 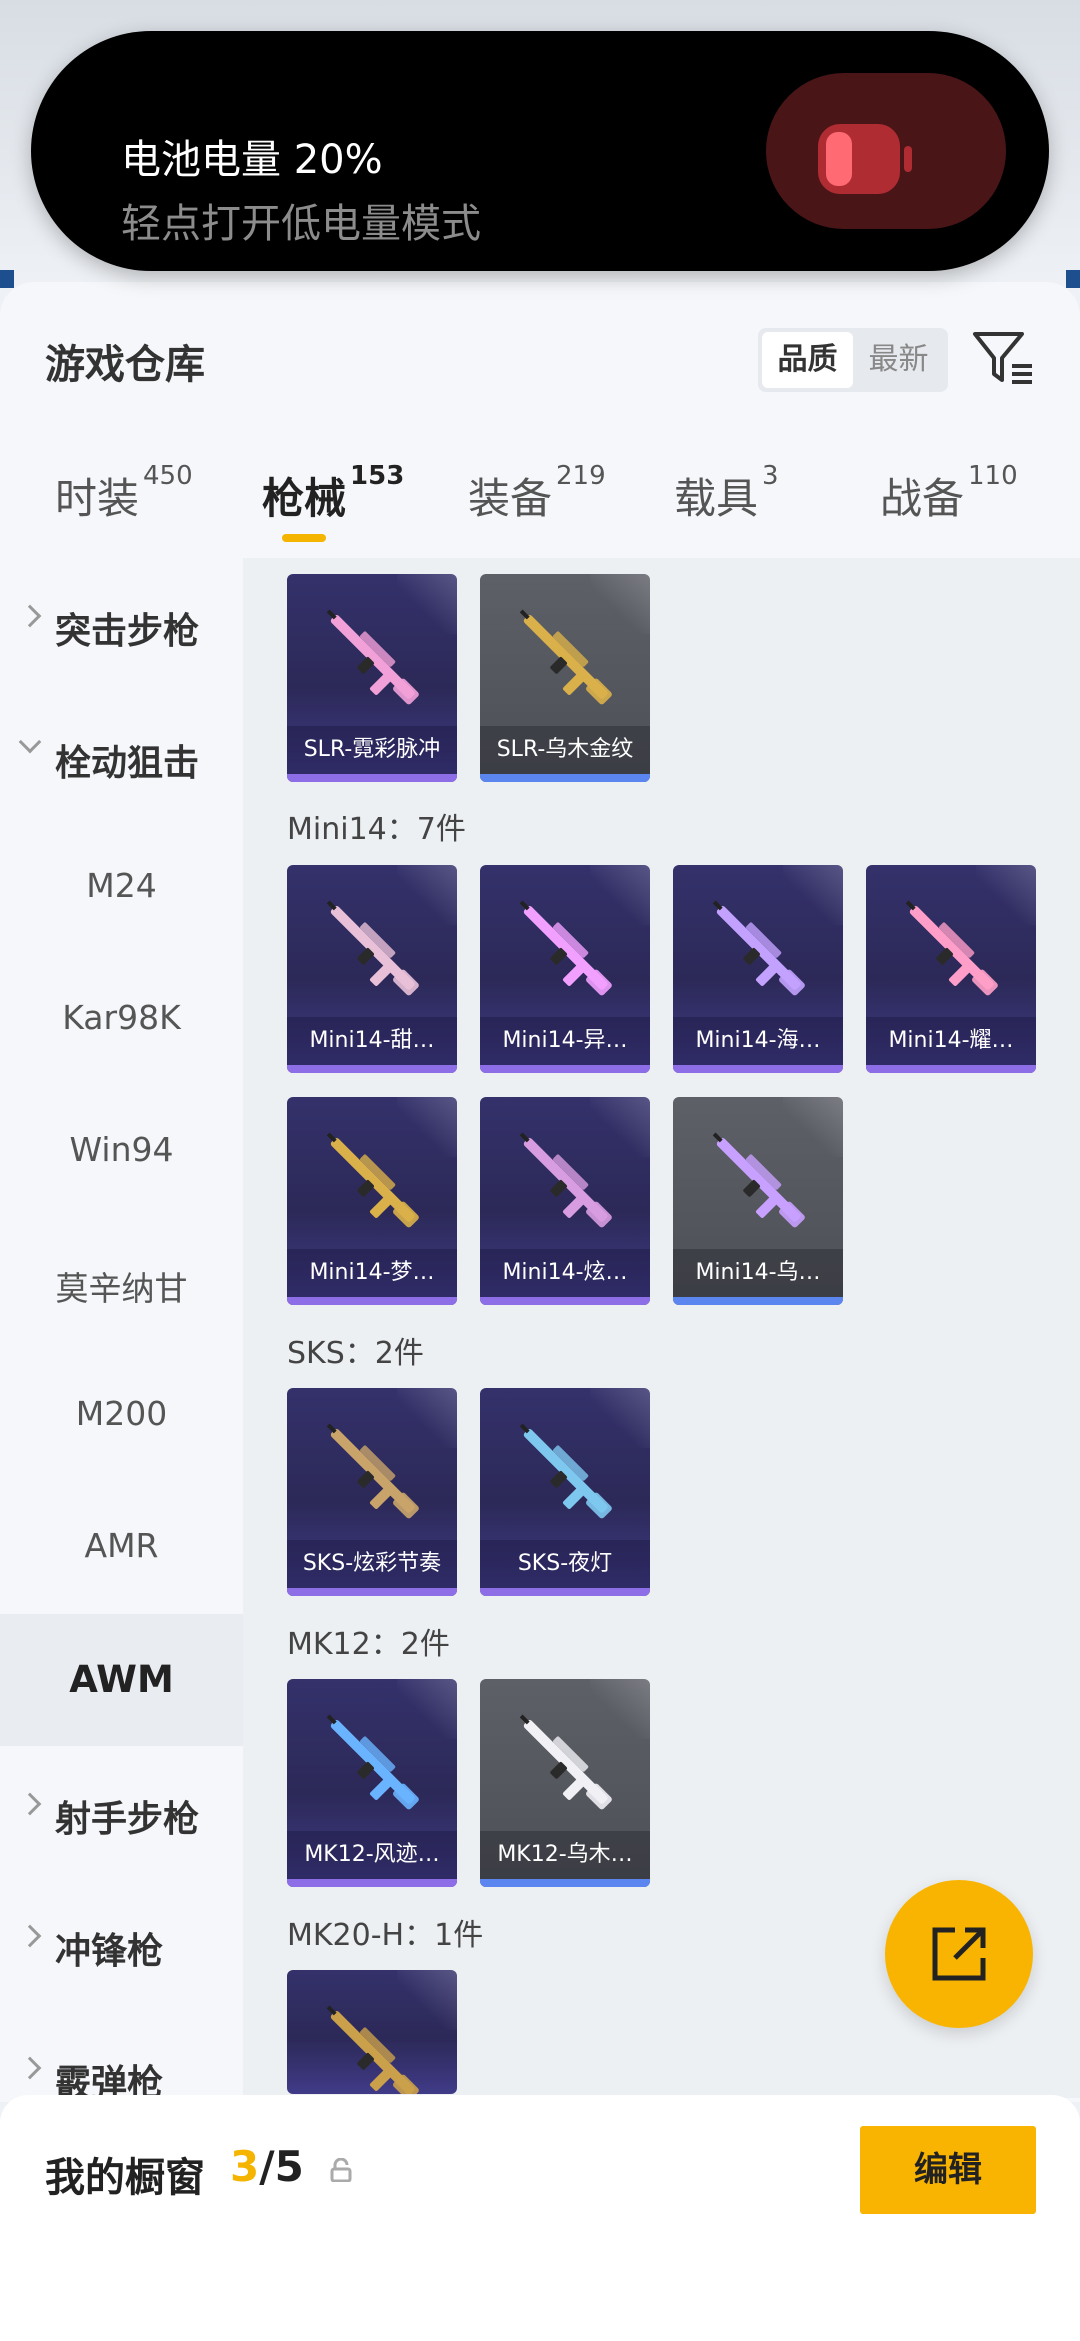 What do you see at coordinates (121, 888) in the screenshot?
I see `sidebar-item-m24: M24` at bounding box center [121, 888].